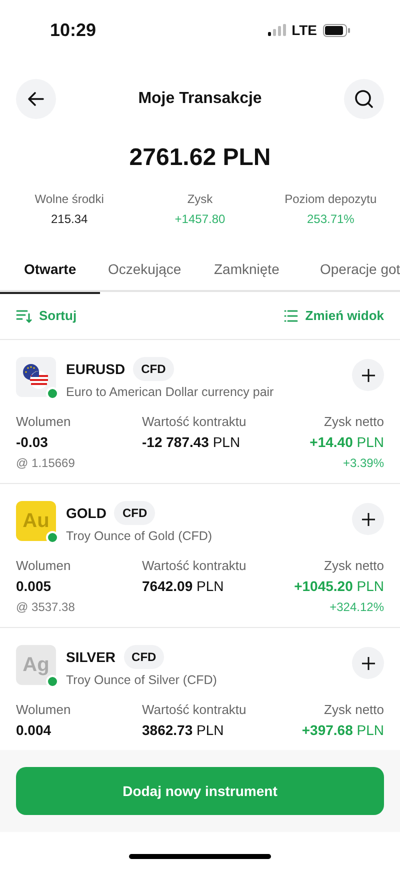 The height and width of the screenshot is (887, 400). Describe the element at coordinates (330, 219) in the screenshot. I see `stat-value: 253.71%` at that location.